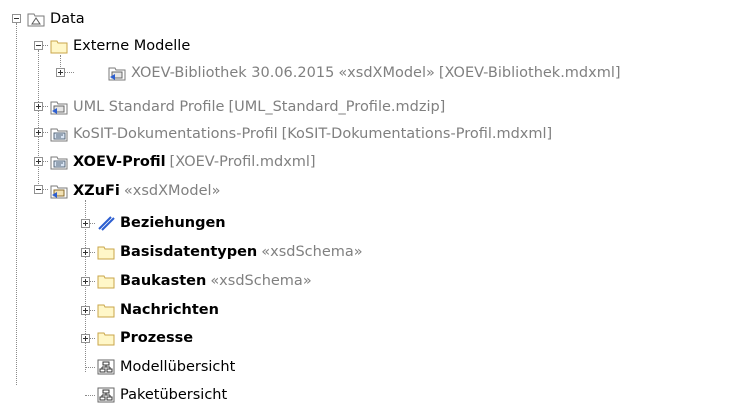 This screenshot has height=409, width=729. I want to click on node-label: KoSIT-Dokumentations-Profil, so click(175, 134).